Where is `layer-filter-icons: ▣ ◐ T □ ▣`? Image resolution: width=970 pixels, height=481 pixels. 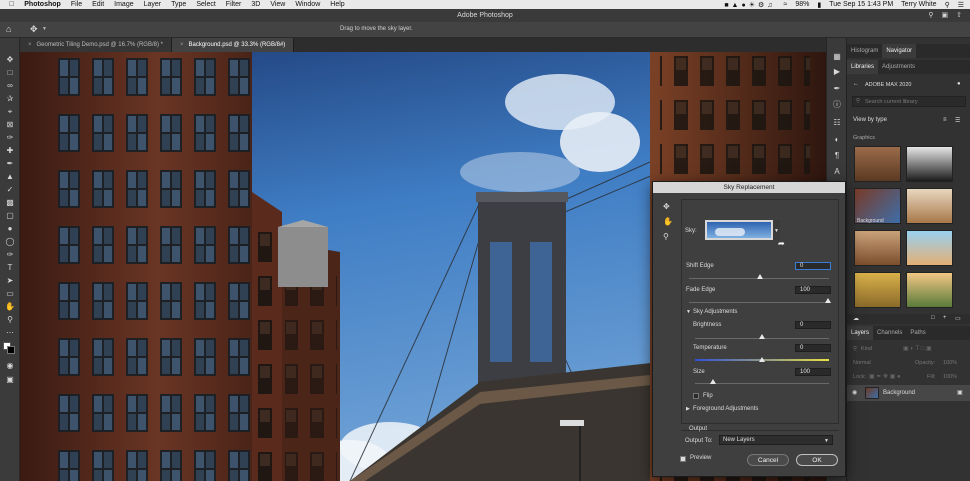
layer-filter-icons: ▣ ◐ T □ ▣ is located at coordinates (917, 348).